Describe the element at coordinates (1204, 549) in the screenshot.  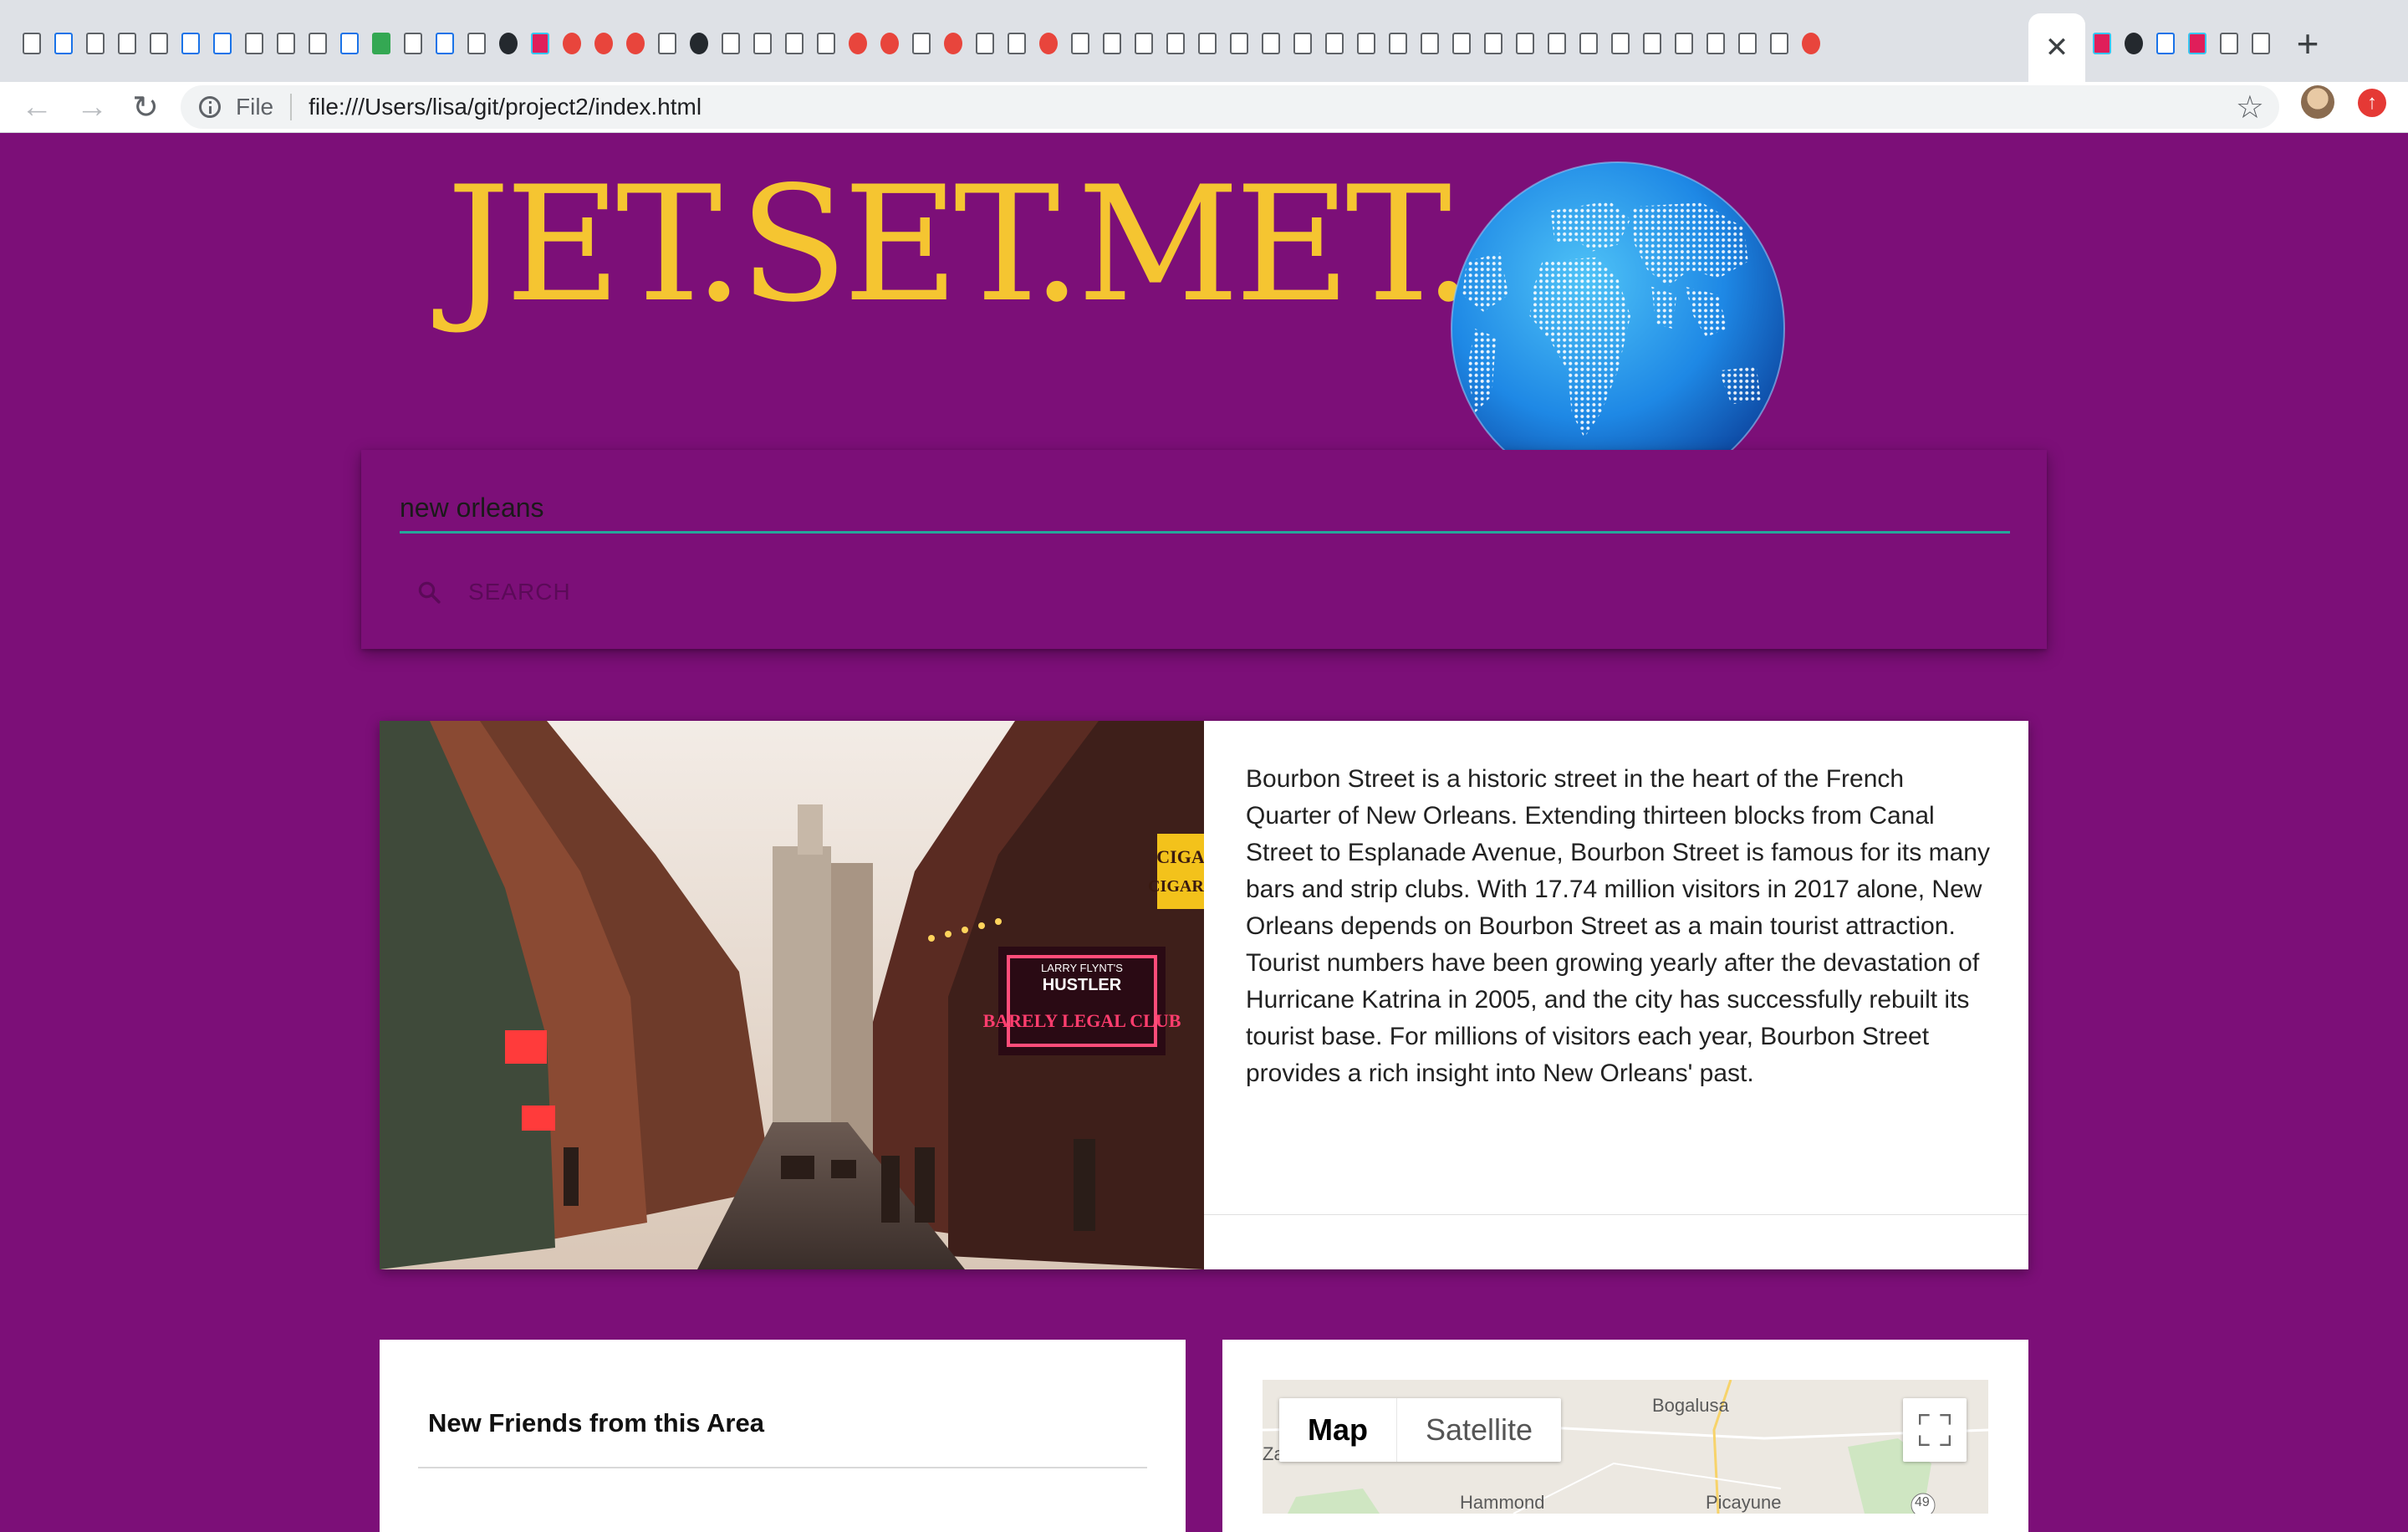
I see `search-card: SEARCH` at that location.